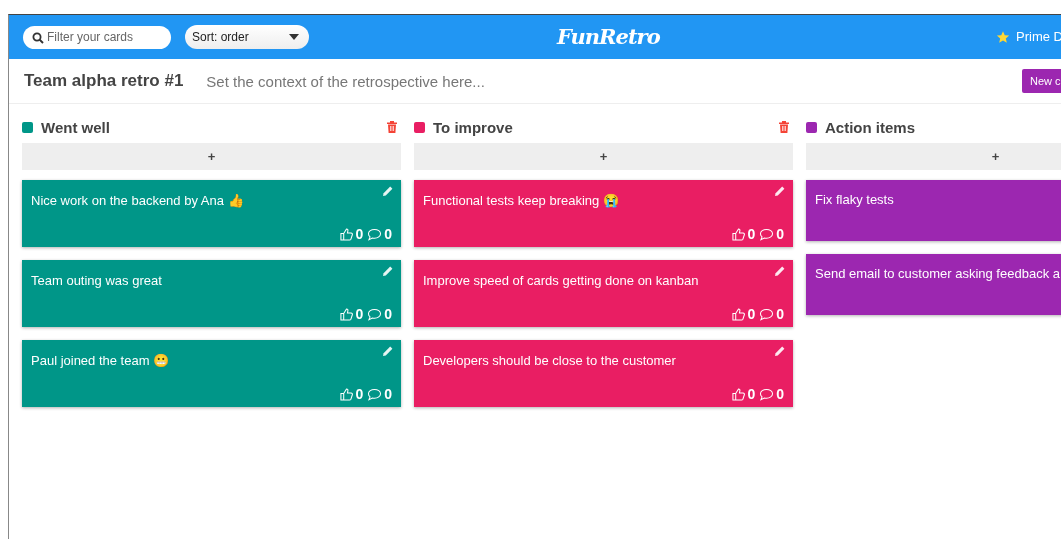 The width and height of the screenshot is (1061, 539). I want to click on new-column-button: New c, so click(1041, 81).